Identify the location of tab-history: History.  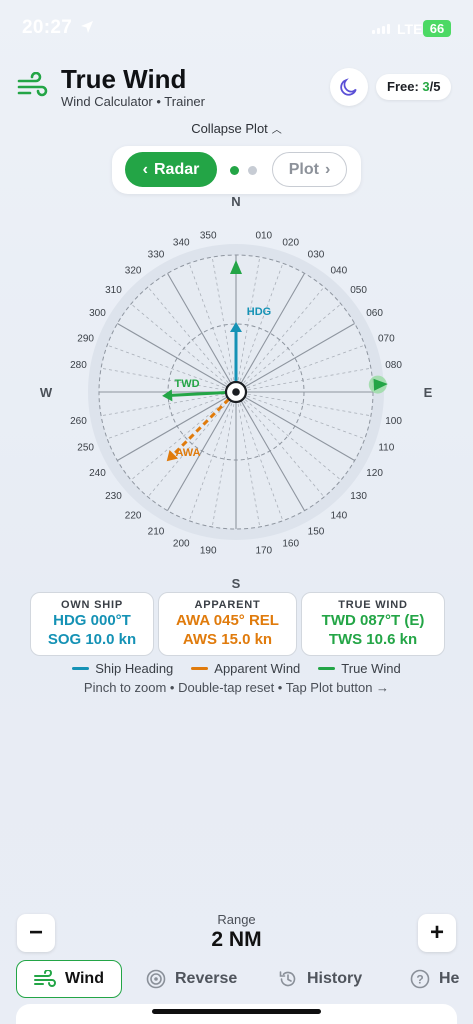
(320, 979).